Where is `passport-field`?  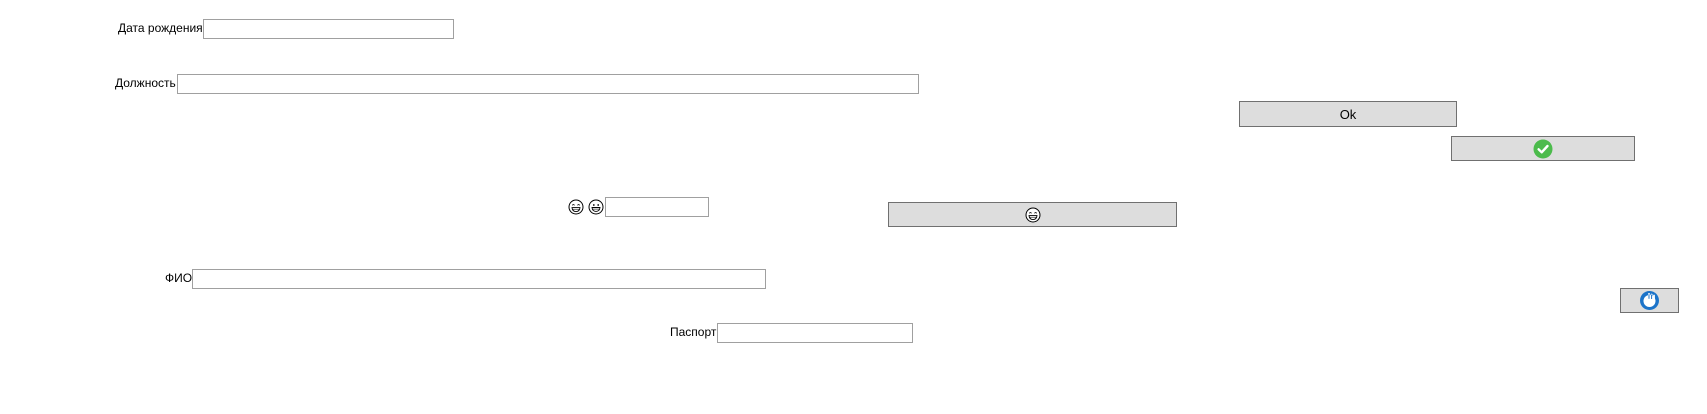
passport-field is located at coordinates (815, 333).